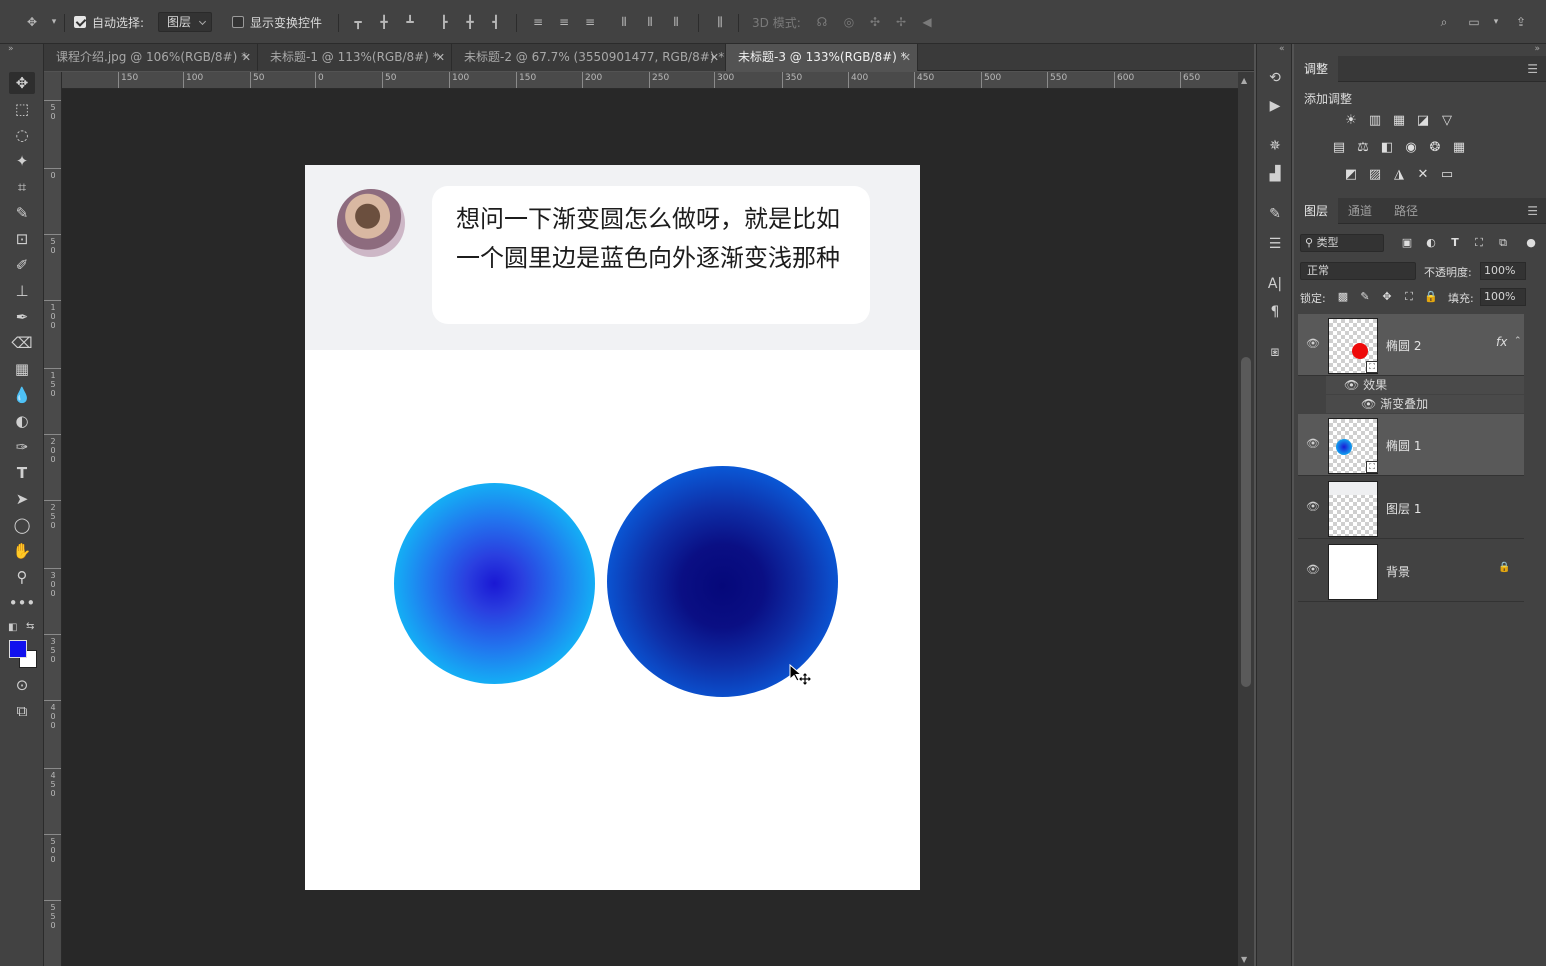 This screenshot has width=1546, height=966. I want to click on curves-icon: ▦, so click(1399, 121).